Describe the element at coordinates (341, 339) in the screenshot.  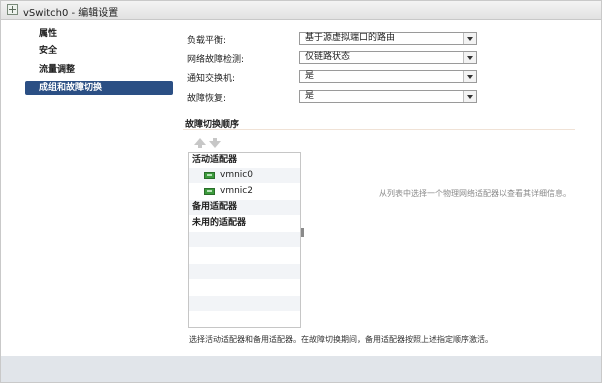
I see `failover-footnote: 选择活动适配器和备用适配器。在故障切换期间，备用适配器按照上述指定顺序激活。` at that location.